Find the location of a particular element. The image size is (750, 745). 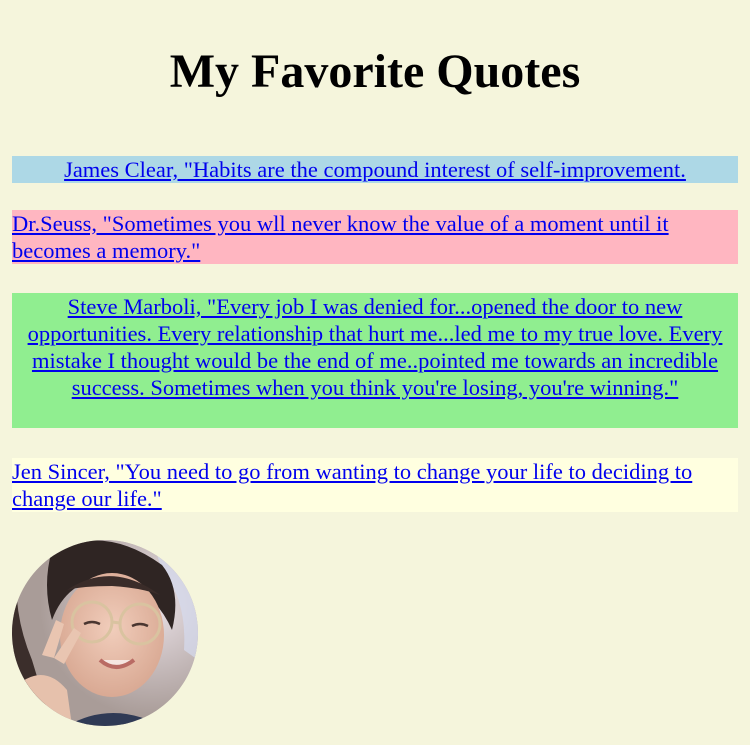

page-title: My Favorite Quotes is located at coordinates (375, 71).